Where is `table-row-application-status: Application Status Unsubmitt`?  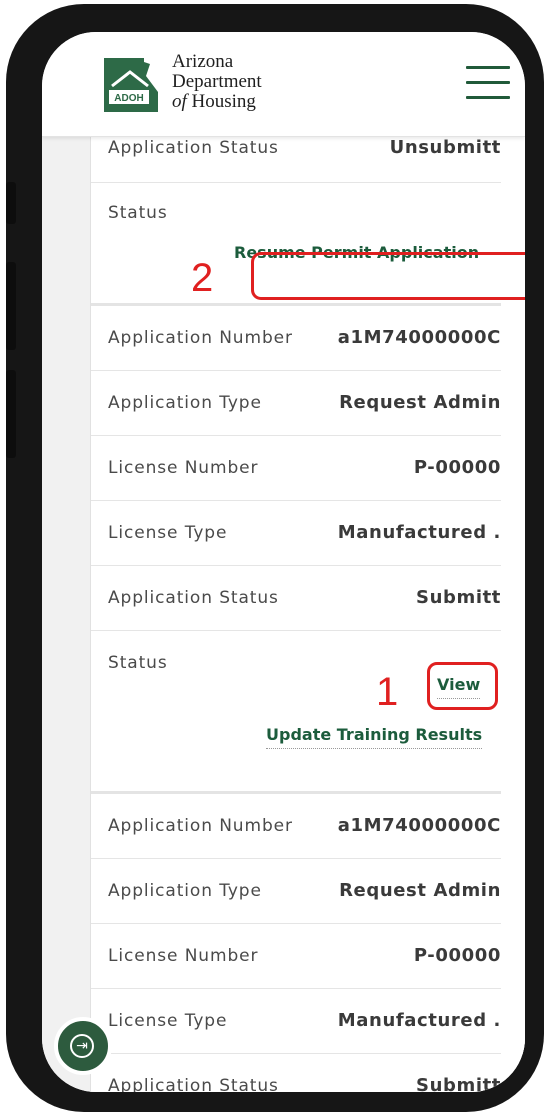
table-row-application-status: Application Status Unsubmitt is located at coordinates (296, 159).